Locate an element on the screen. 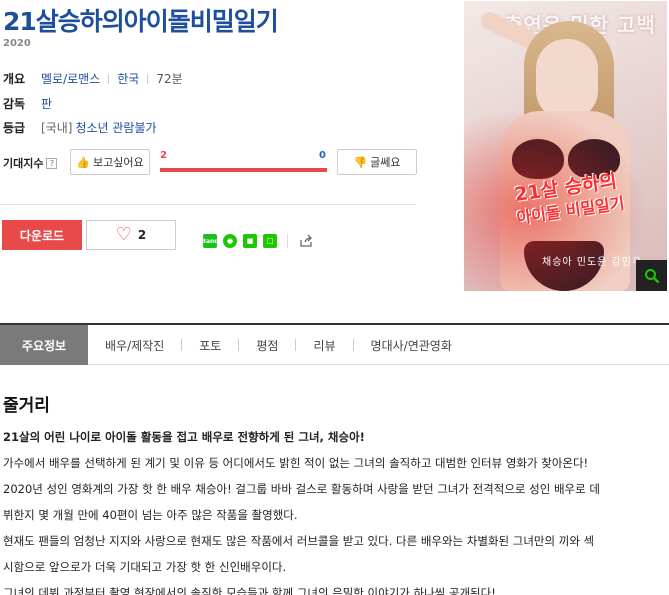 This screenshot has height=595, width=669. director-row: 감독 판 is located at coordinates (31, 103).